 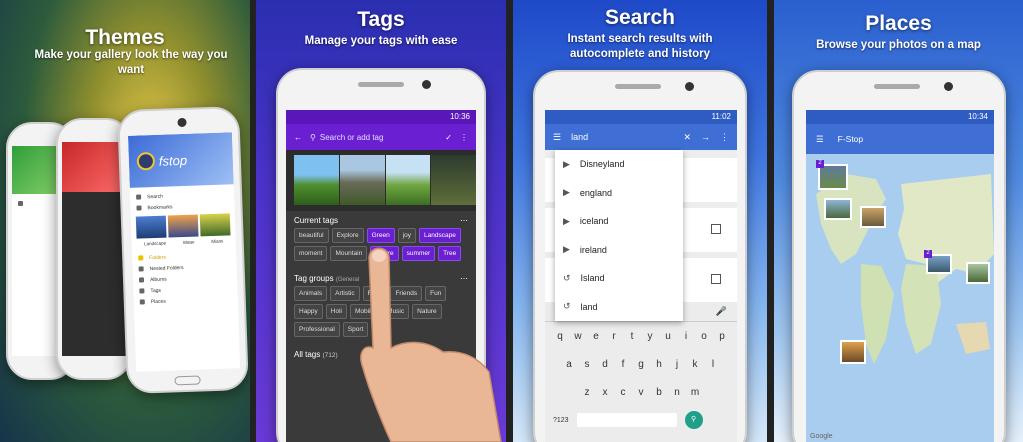 I want to click on key: f, so click(x=623, y=364).